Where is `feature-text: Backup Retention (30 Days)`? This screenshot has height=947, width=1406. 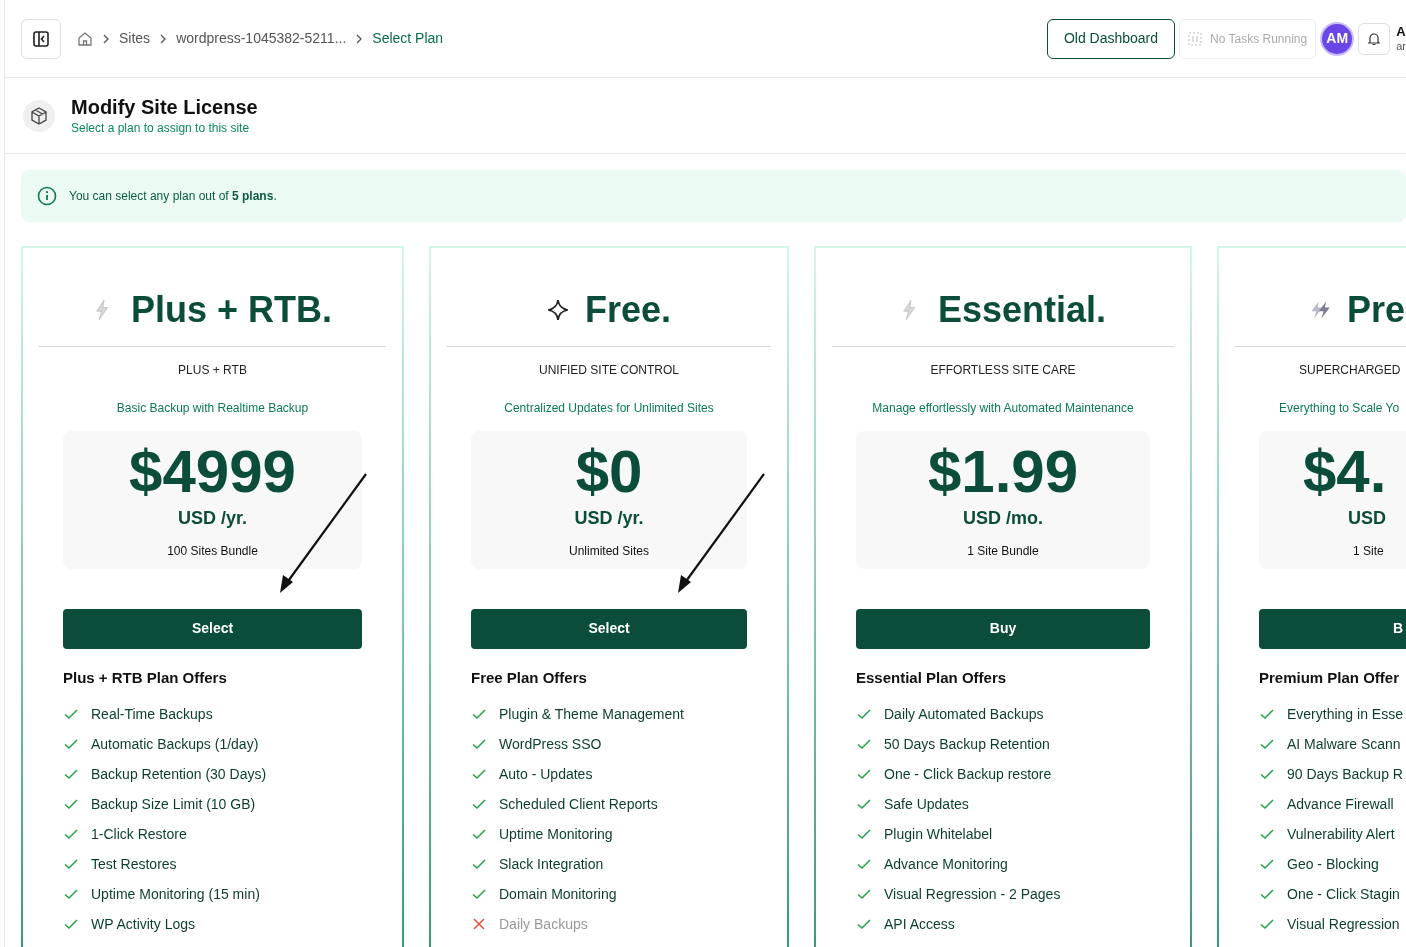 feature-text: Backup Retention (30 Days) is located at coordinates (179, 774).